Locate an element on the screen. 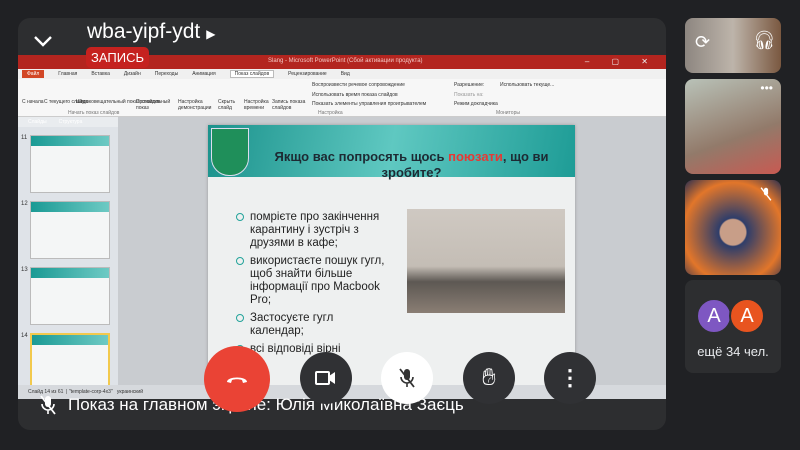 The image size is (800, 450). tab-transitions: Переходы is located at coordinates (166, 74).